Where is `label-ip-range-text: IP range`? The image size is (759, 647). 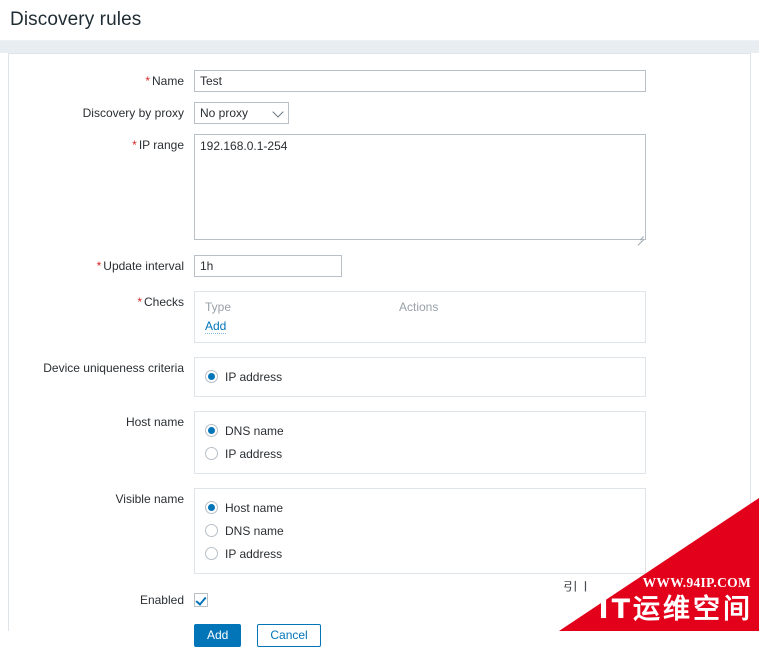
label-ip-range-text: IP range is located at coordinates (161, 145).